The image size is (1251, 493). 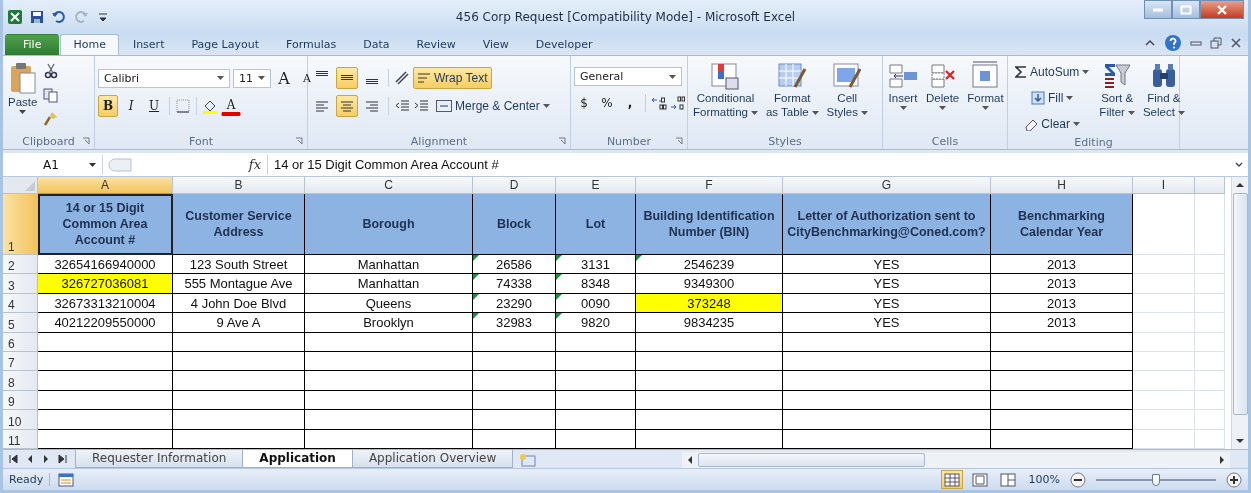 What do you see at coordinates (347, 106) in the screenshot?
I see `horizontal-align-button` at bounding box center [347, 106].